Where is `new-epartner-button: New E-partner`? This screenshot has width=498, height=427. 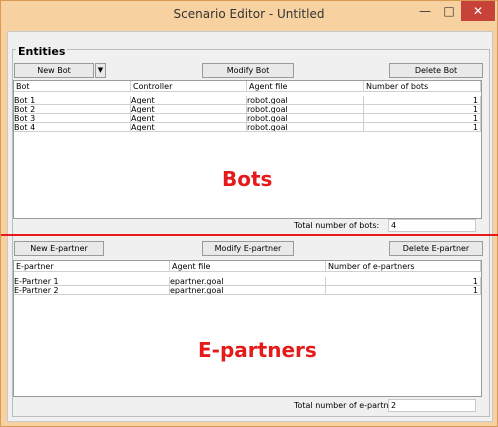 new-epartner-button: New E-partner is located at coordinates (59, 248).